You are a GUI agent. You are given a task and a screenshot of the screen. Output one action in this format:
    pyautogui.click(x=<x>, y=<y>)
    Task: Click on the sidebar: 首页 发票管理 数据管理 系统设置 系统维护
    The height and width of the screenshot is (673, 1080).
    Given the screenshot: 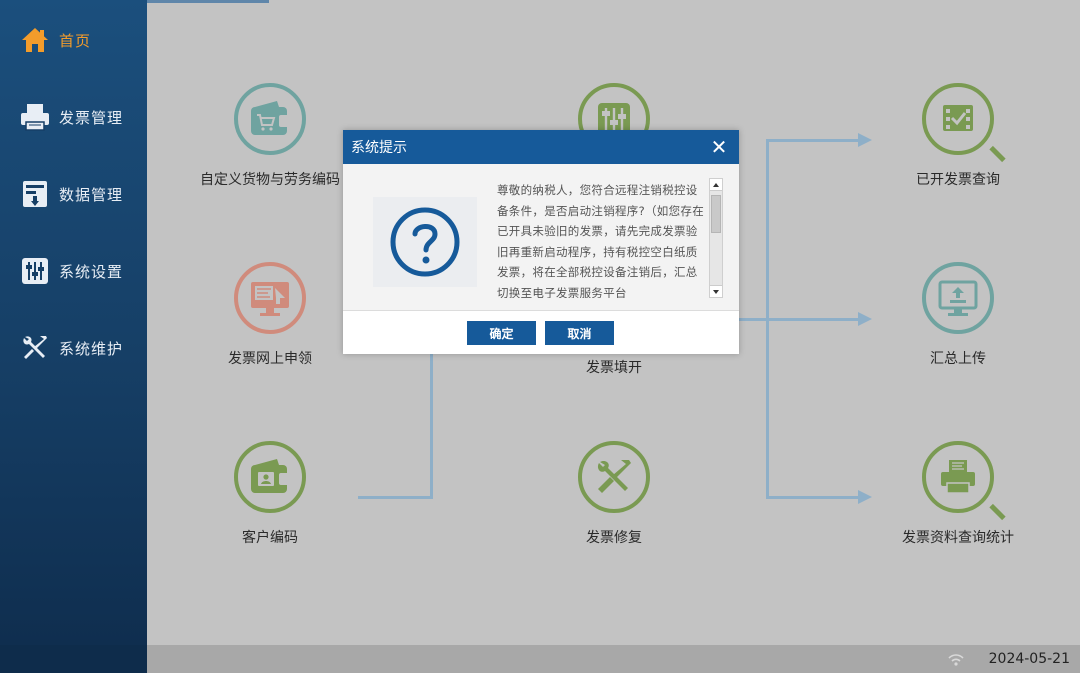 What is the action you would take?
    pyautogui.click(x=73, y=322)
    